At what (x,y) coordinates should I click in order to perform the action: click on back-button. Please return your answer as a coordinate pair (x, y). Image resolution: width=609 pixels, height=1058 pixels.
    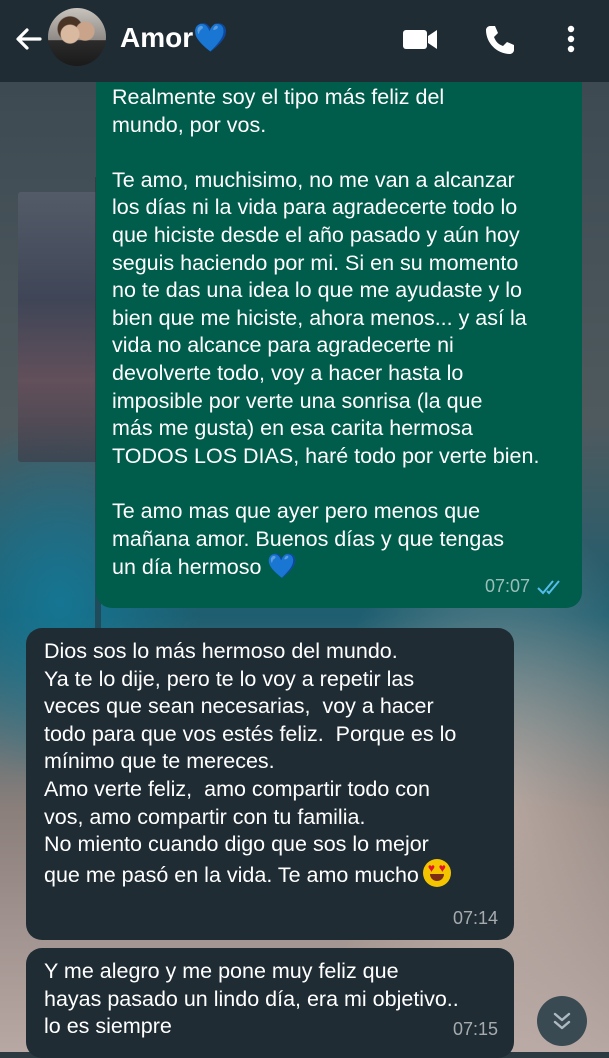
    Looking at the image, I should click on (29, 39).